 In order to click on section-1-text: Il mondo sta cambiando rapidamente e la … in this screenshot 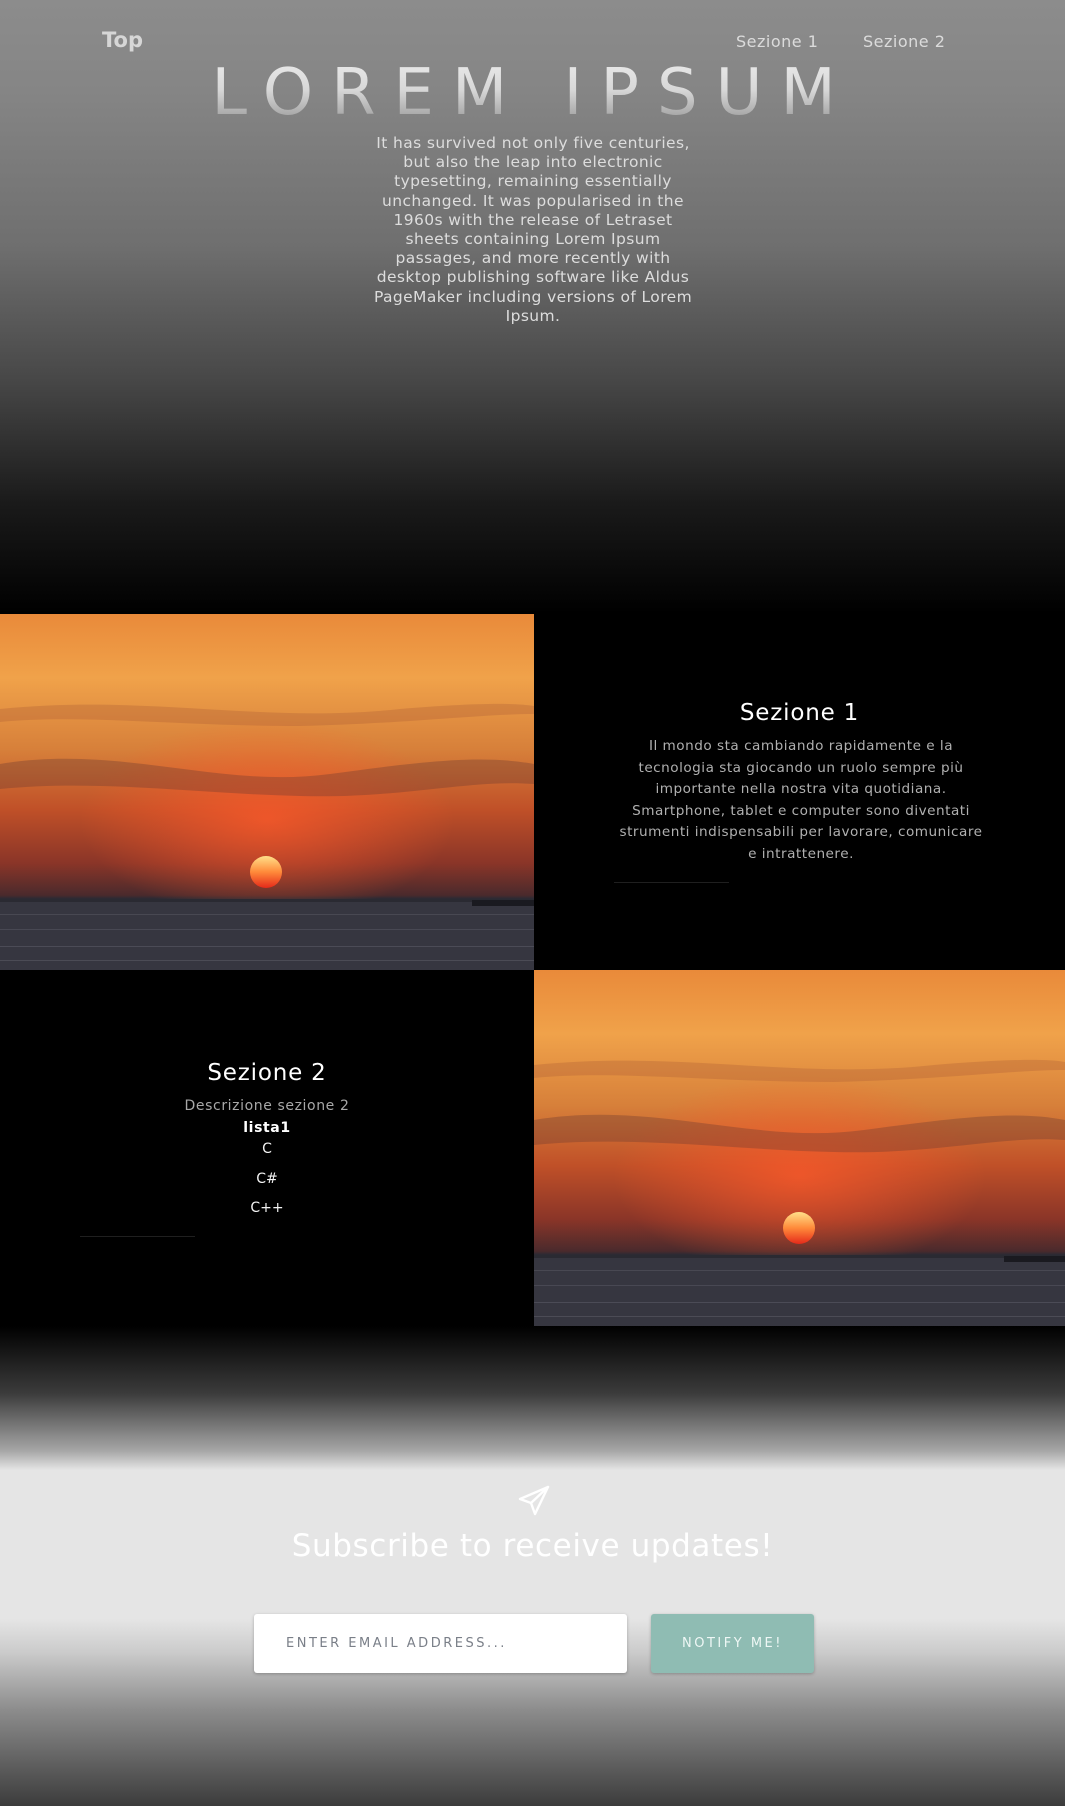, I will do `click(801, 800)`.